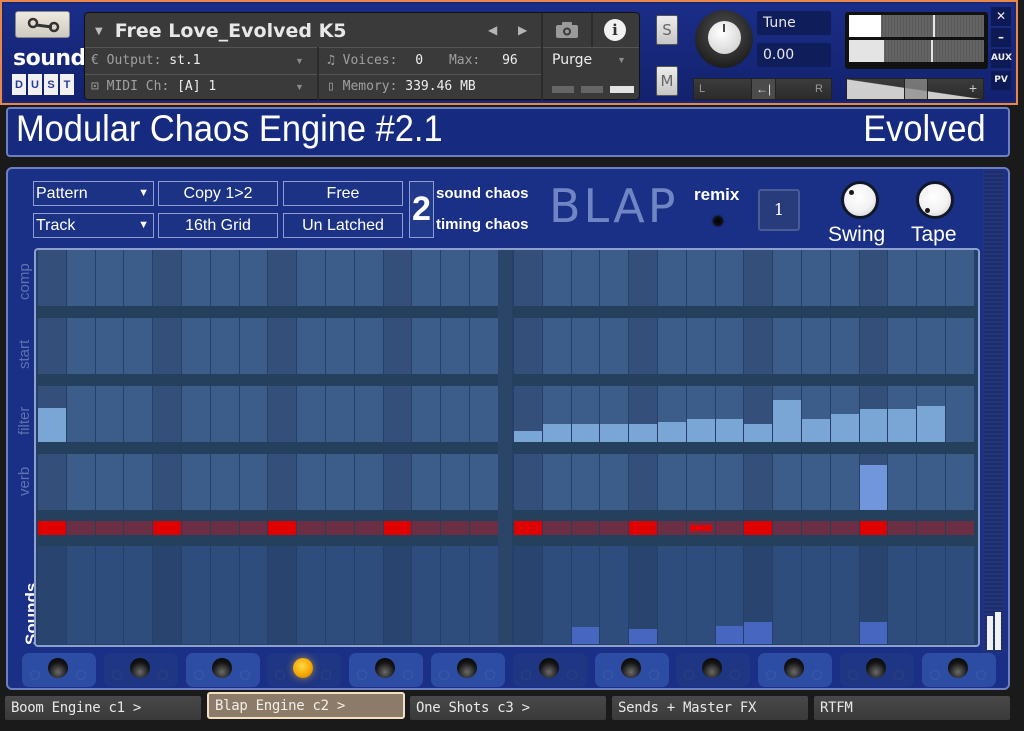 This screenshot has width=1024, height=731. What do you see at coordinates (572, 60) in the screenshot?
I see `purge-menu: Purge` at bounding box center [572, 60].